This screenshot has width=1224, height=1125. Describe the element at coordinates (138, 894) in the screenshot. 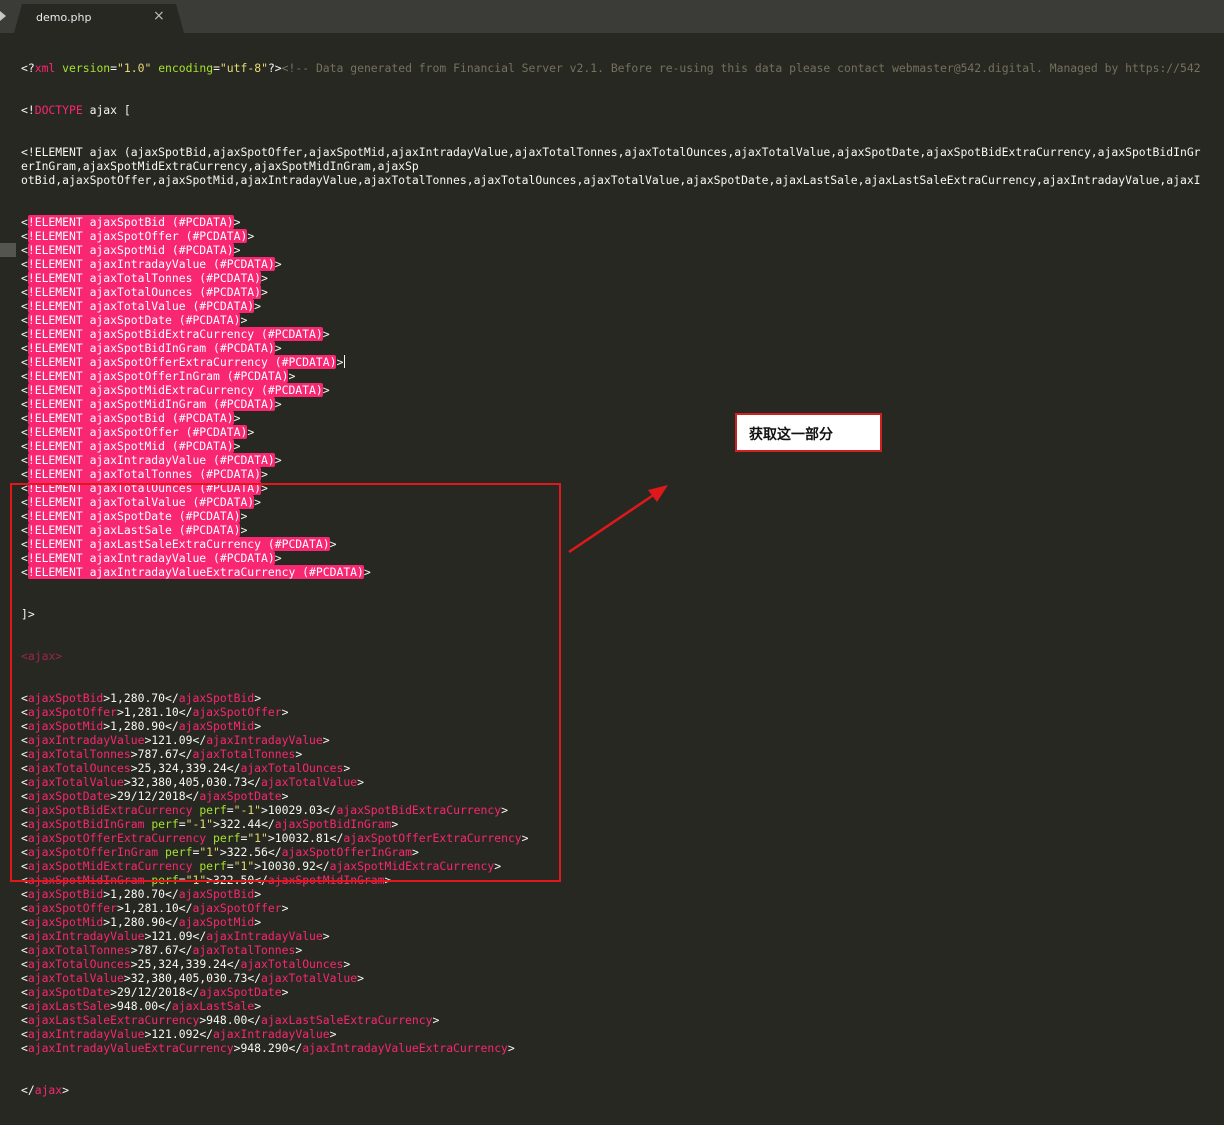

I see `xml-value: 1,280.70` at that location.